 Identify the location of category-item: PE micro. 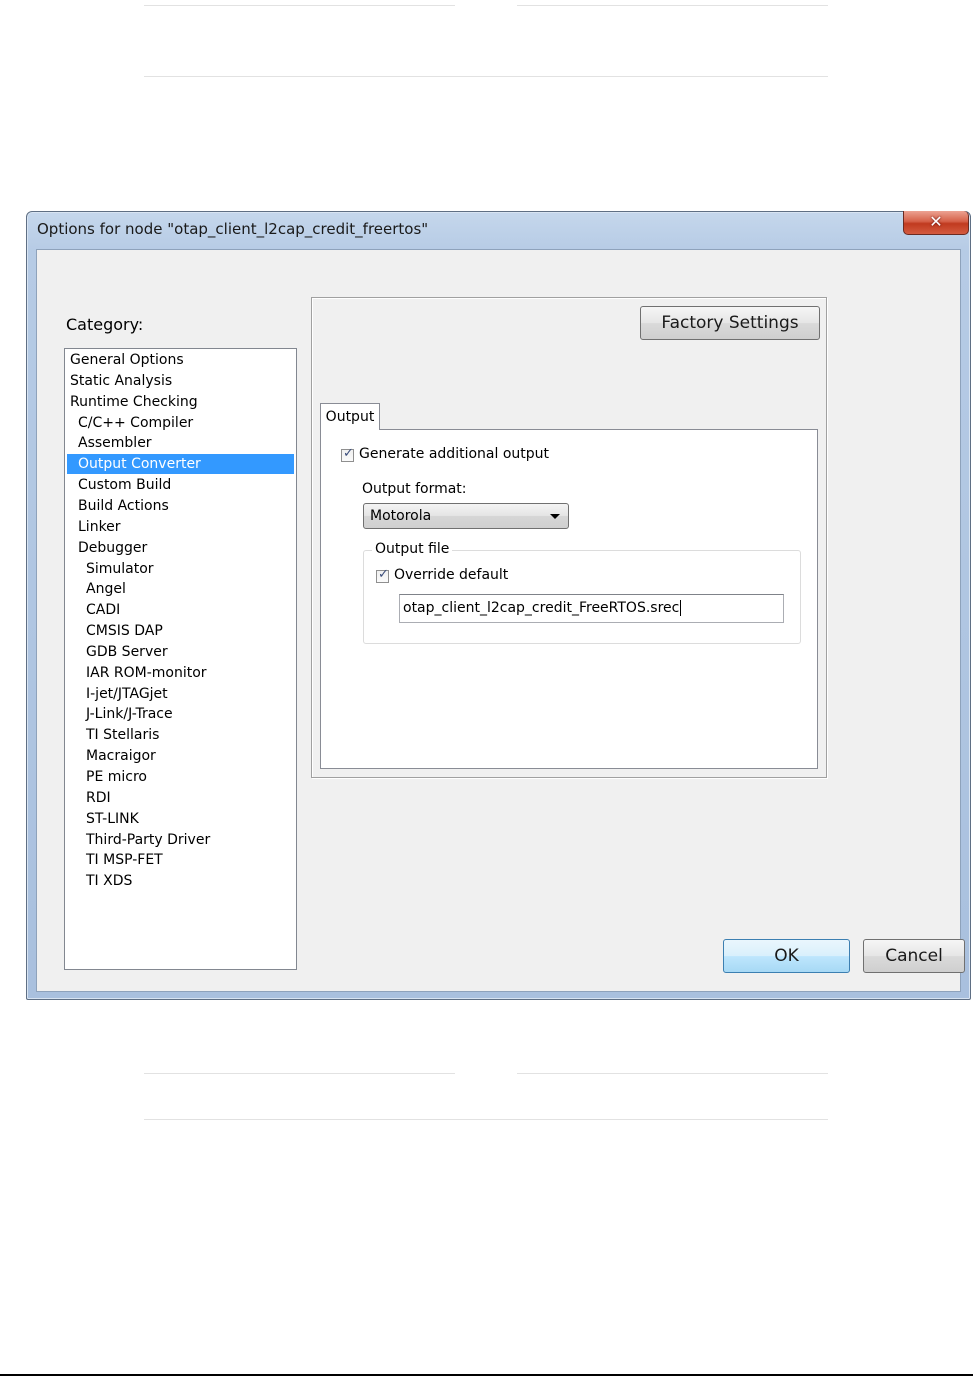
(180, 777).